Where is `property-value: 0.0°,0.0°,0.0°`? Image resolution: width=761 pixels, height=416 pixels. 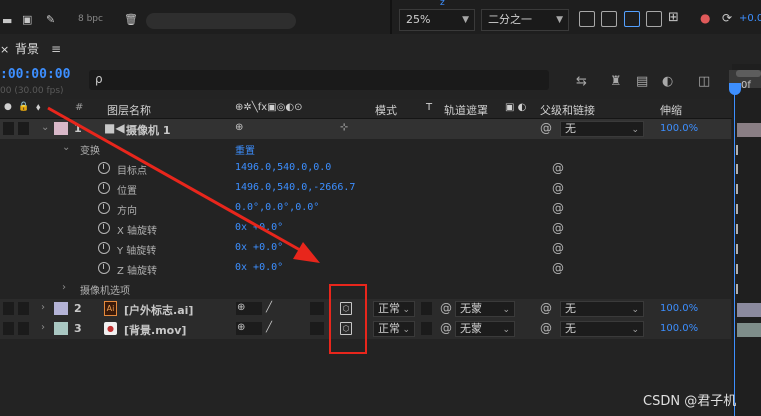 property-value: 0.0°,0.0°,0.0° is located at coordinates (277, 207).